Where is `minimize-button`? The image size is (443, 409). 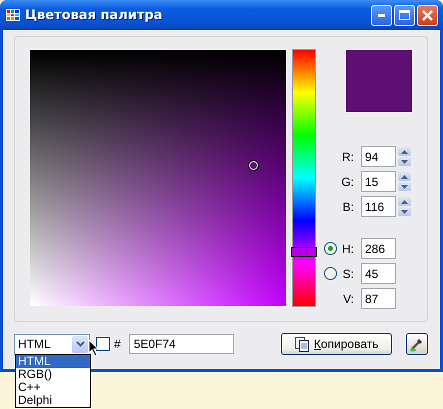 minimize-button is located at coordinates (381, 15).